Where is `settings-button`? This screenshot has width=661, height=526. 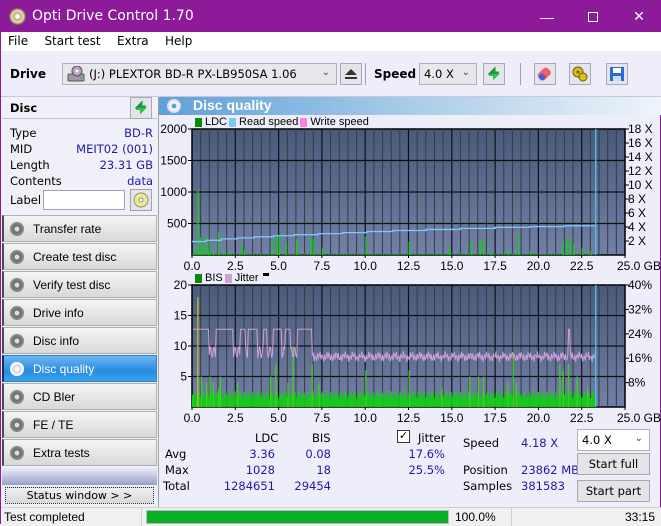
settings-button is located at coordinates (580, 74).